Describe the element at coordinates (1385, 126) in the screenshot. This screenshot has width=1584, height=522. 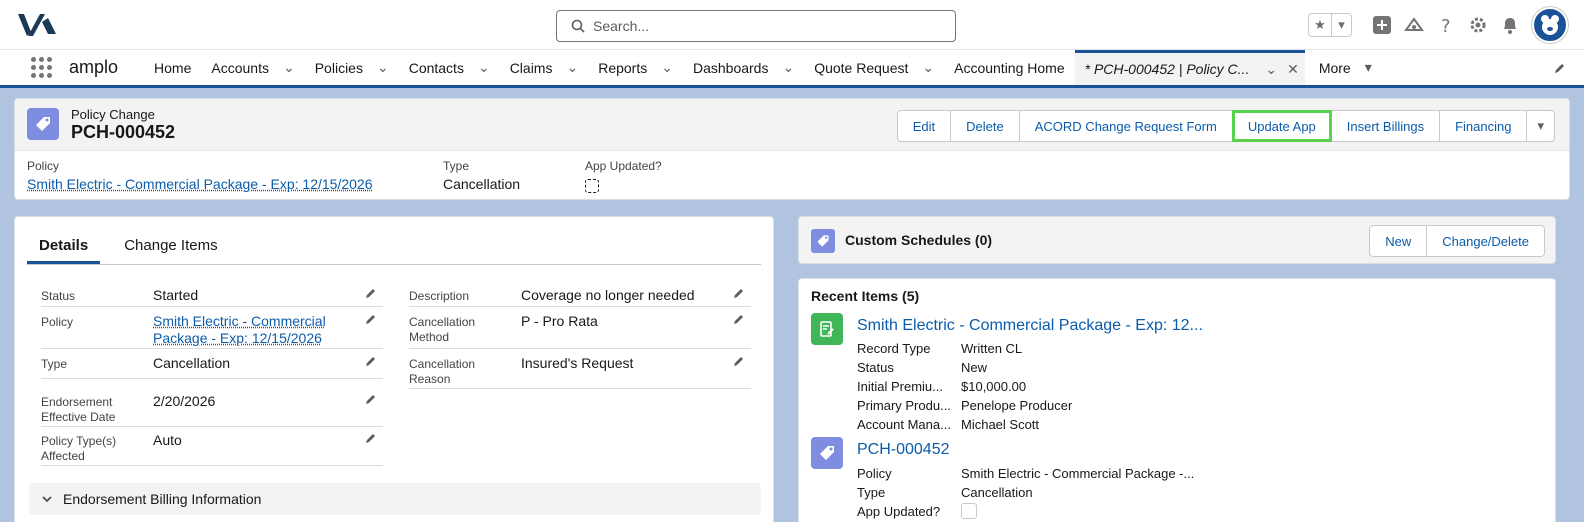
I see `insert-billings-button: Insert Billings` at that location.